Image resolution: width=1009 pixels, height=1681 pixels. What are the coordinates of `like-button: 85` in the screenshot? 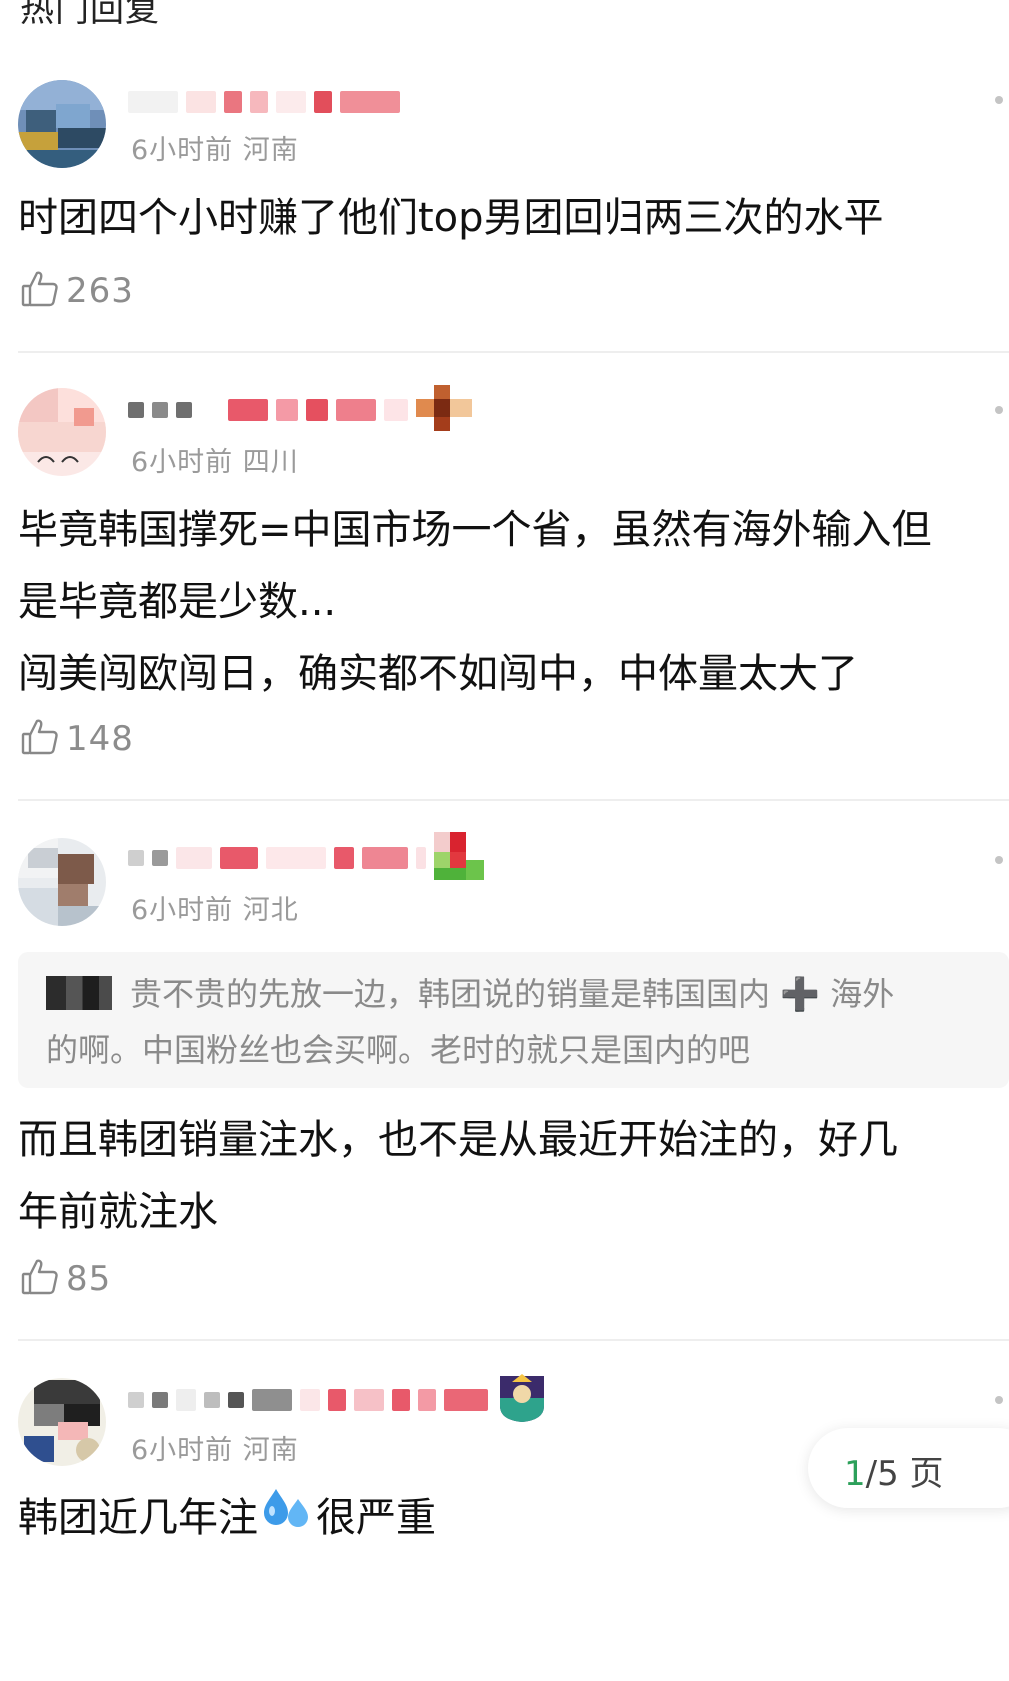 It's located at (65, 1279).